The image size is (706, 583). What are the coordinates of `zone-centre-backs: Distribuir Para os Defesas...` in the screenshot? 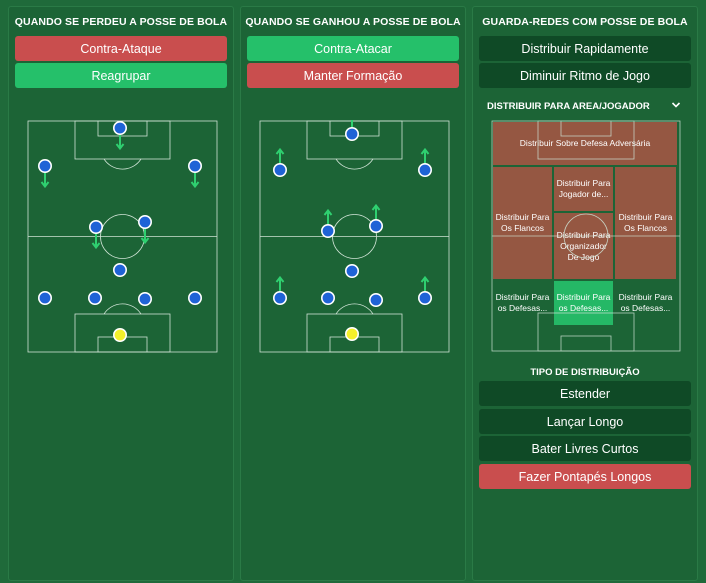 It's located at (583, 303).